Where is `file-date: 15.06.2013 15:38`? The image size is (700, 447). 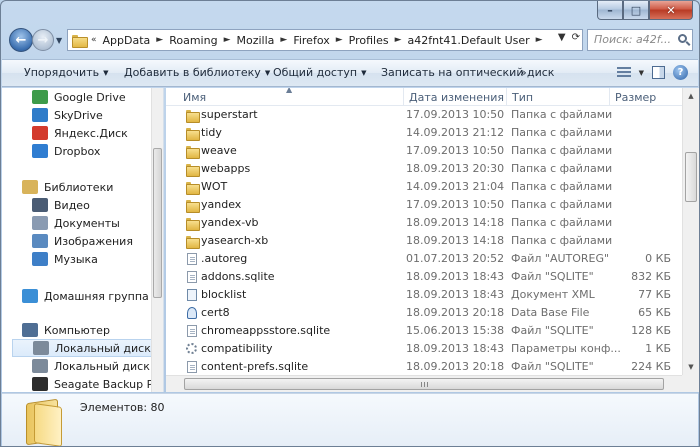 file-date: 15.06.2013 15:38 is located at coordinates (455, 330).